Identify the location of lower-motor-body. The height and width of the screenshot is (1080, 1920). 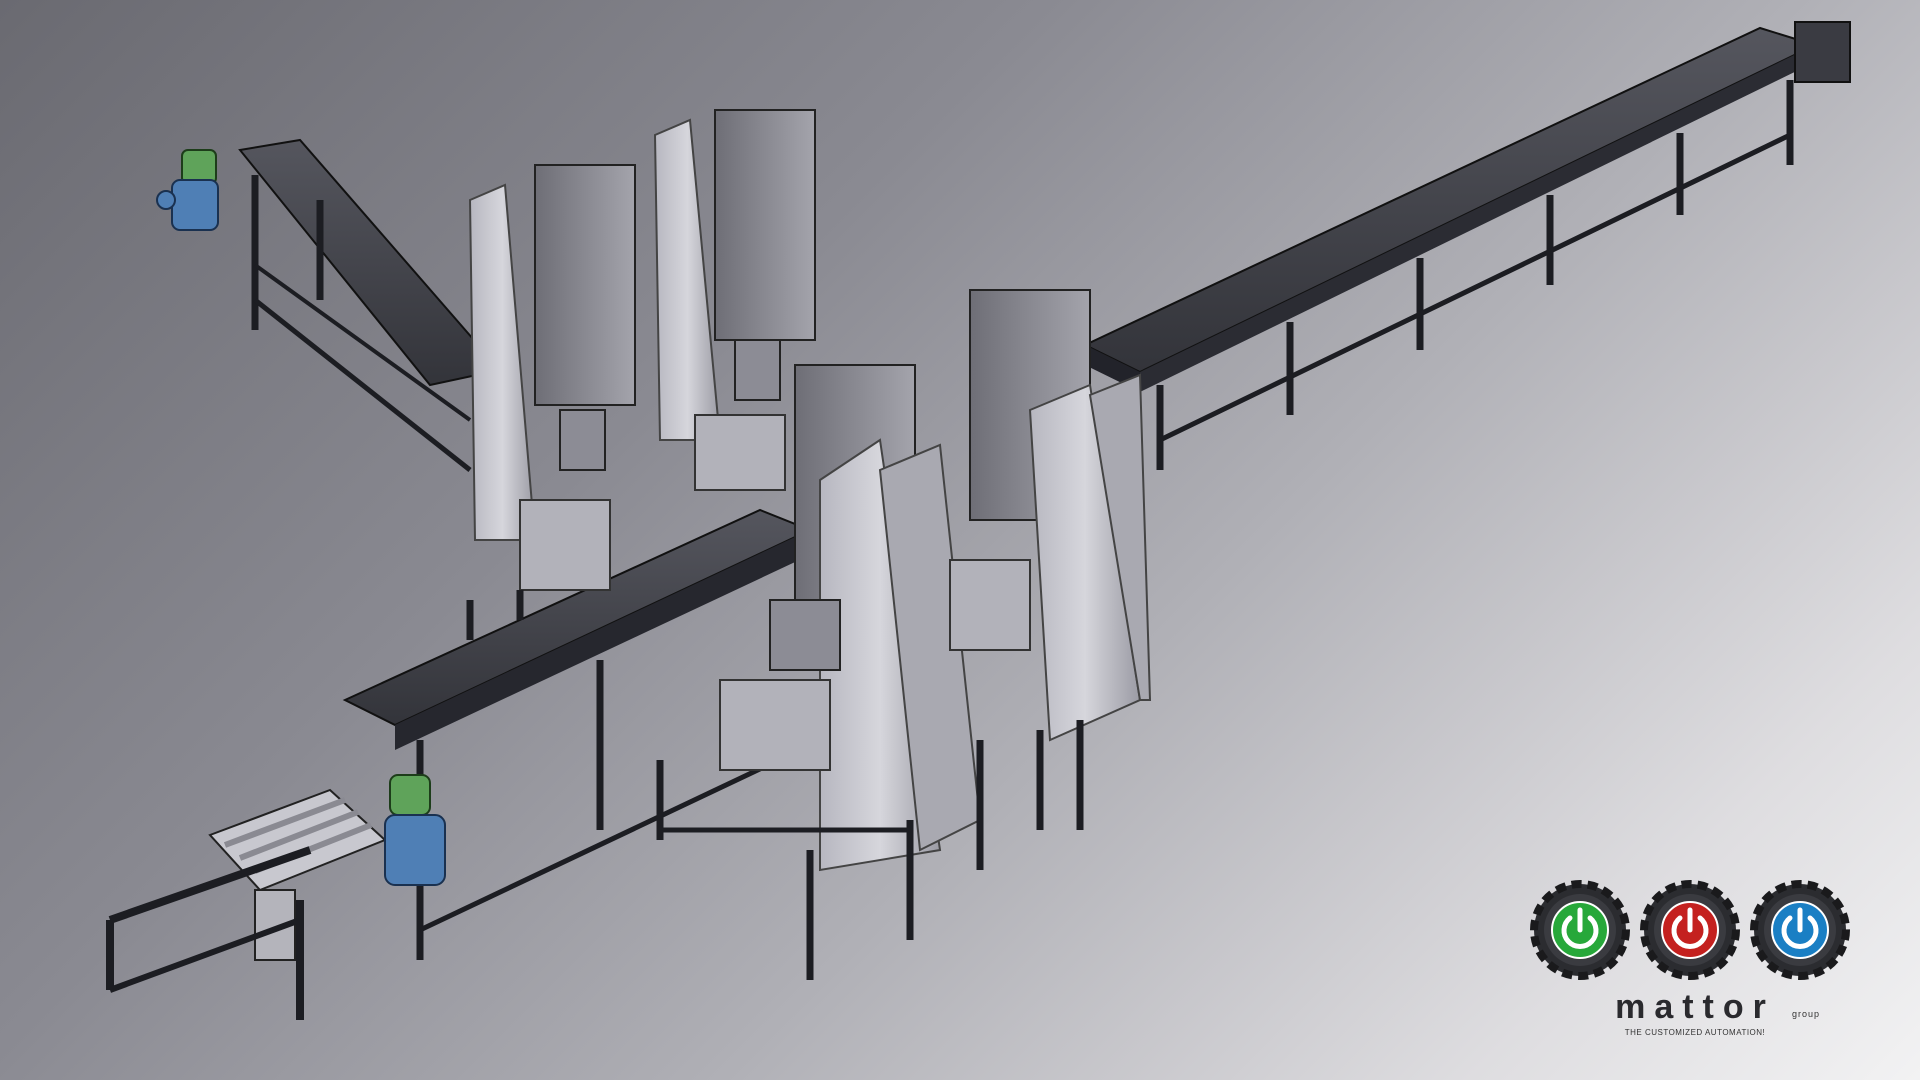
(415, 850).